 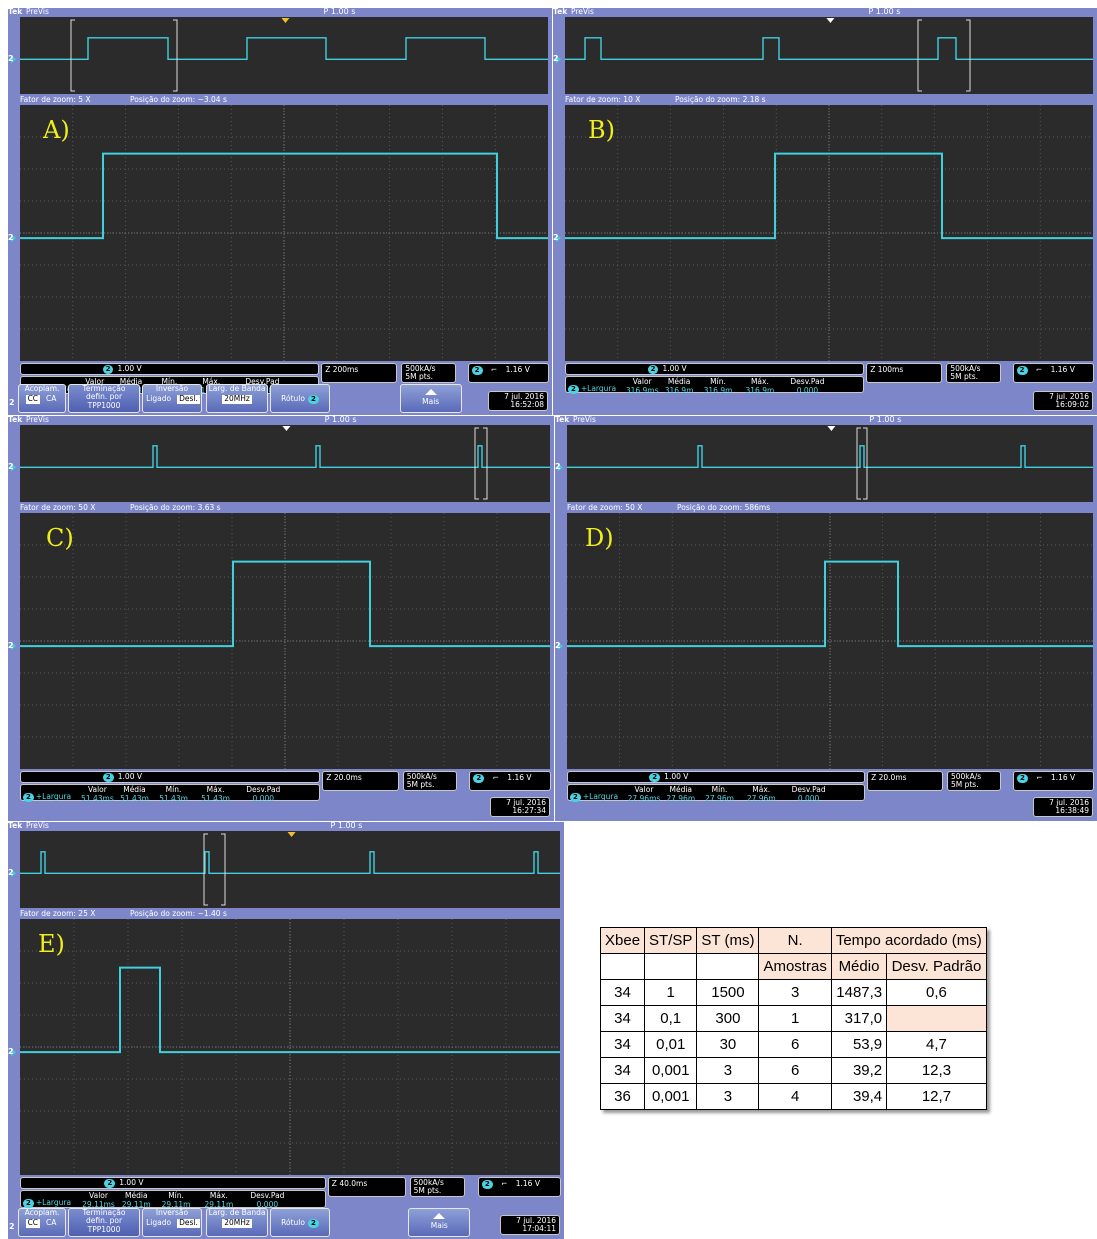 What do you see at coordinates (671, 1044) in the screenshot?
I see `cell-stsp: 0,01` at bounding box center [671, 1044].